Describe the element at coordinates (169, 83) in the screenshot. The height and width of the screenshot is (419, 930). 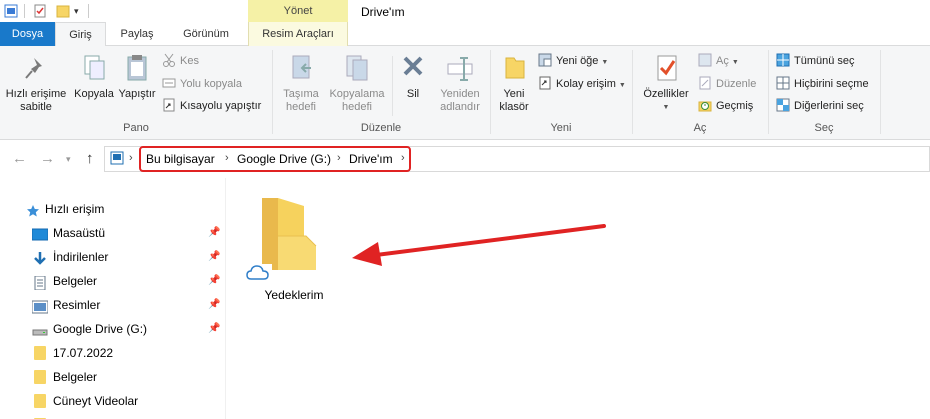
I see `copy-path-icon` at that location.